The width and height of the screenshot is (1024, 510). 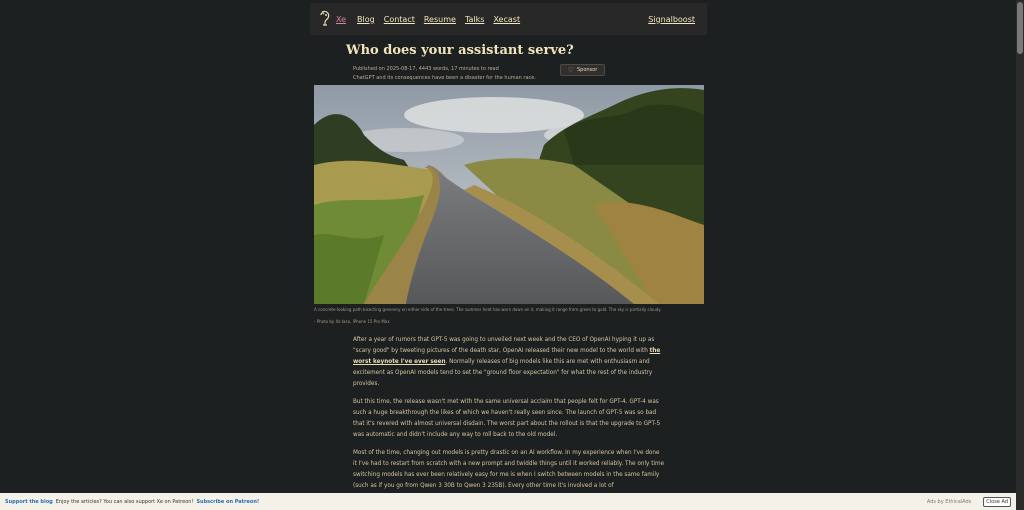 I want to click on nav-signalboost-link: Signalboost, so click(x=671, y=19).